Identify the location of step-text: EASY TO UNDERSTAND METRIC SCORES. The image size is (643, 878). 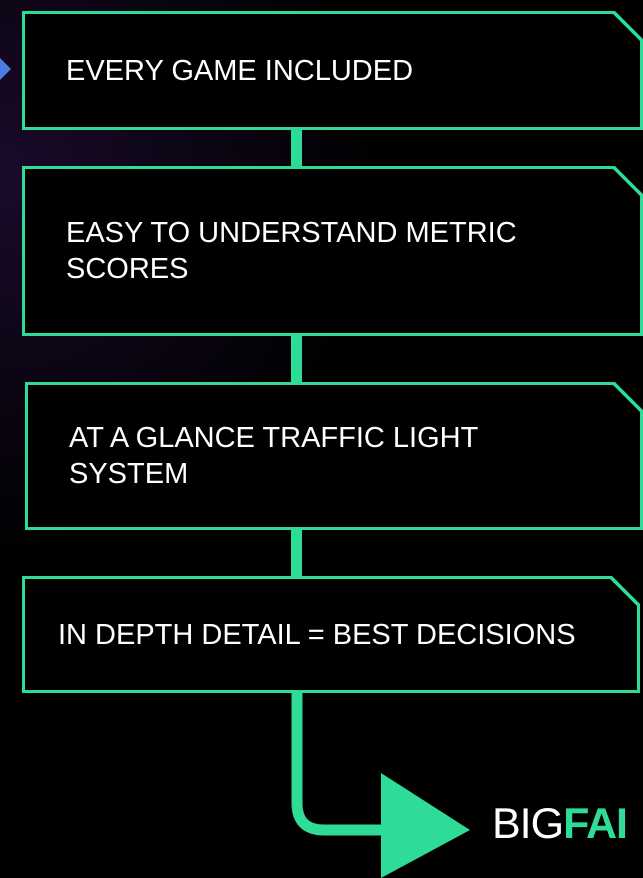
(292, 251).